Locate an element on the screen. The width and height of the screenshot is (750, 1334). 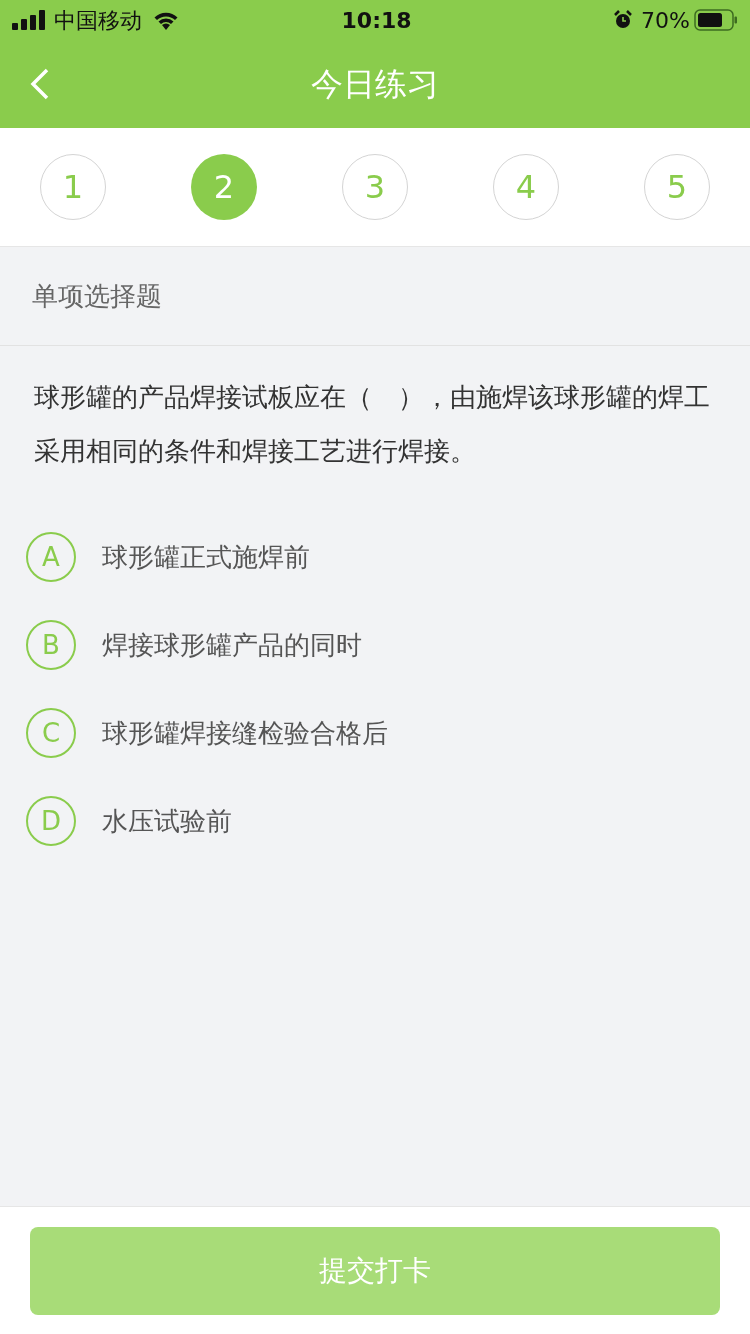
option-text: 焊接球形罐产品的同时 is located at coordinates (232, 645).